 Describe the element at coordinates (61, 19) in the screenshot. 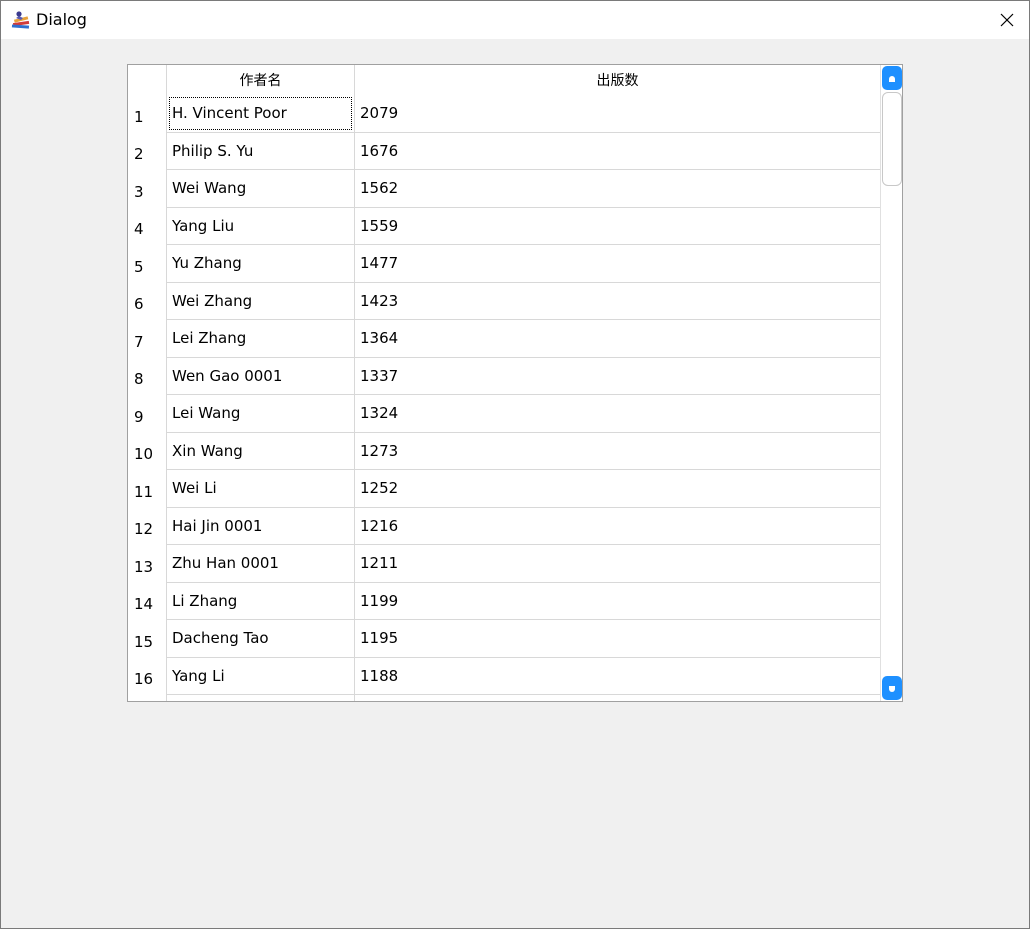

I see `window-title: Dialog` at that location.